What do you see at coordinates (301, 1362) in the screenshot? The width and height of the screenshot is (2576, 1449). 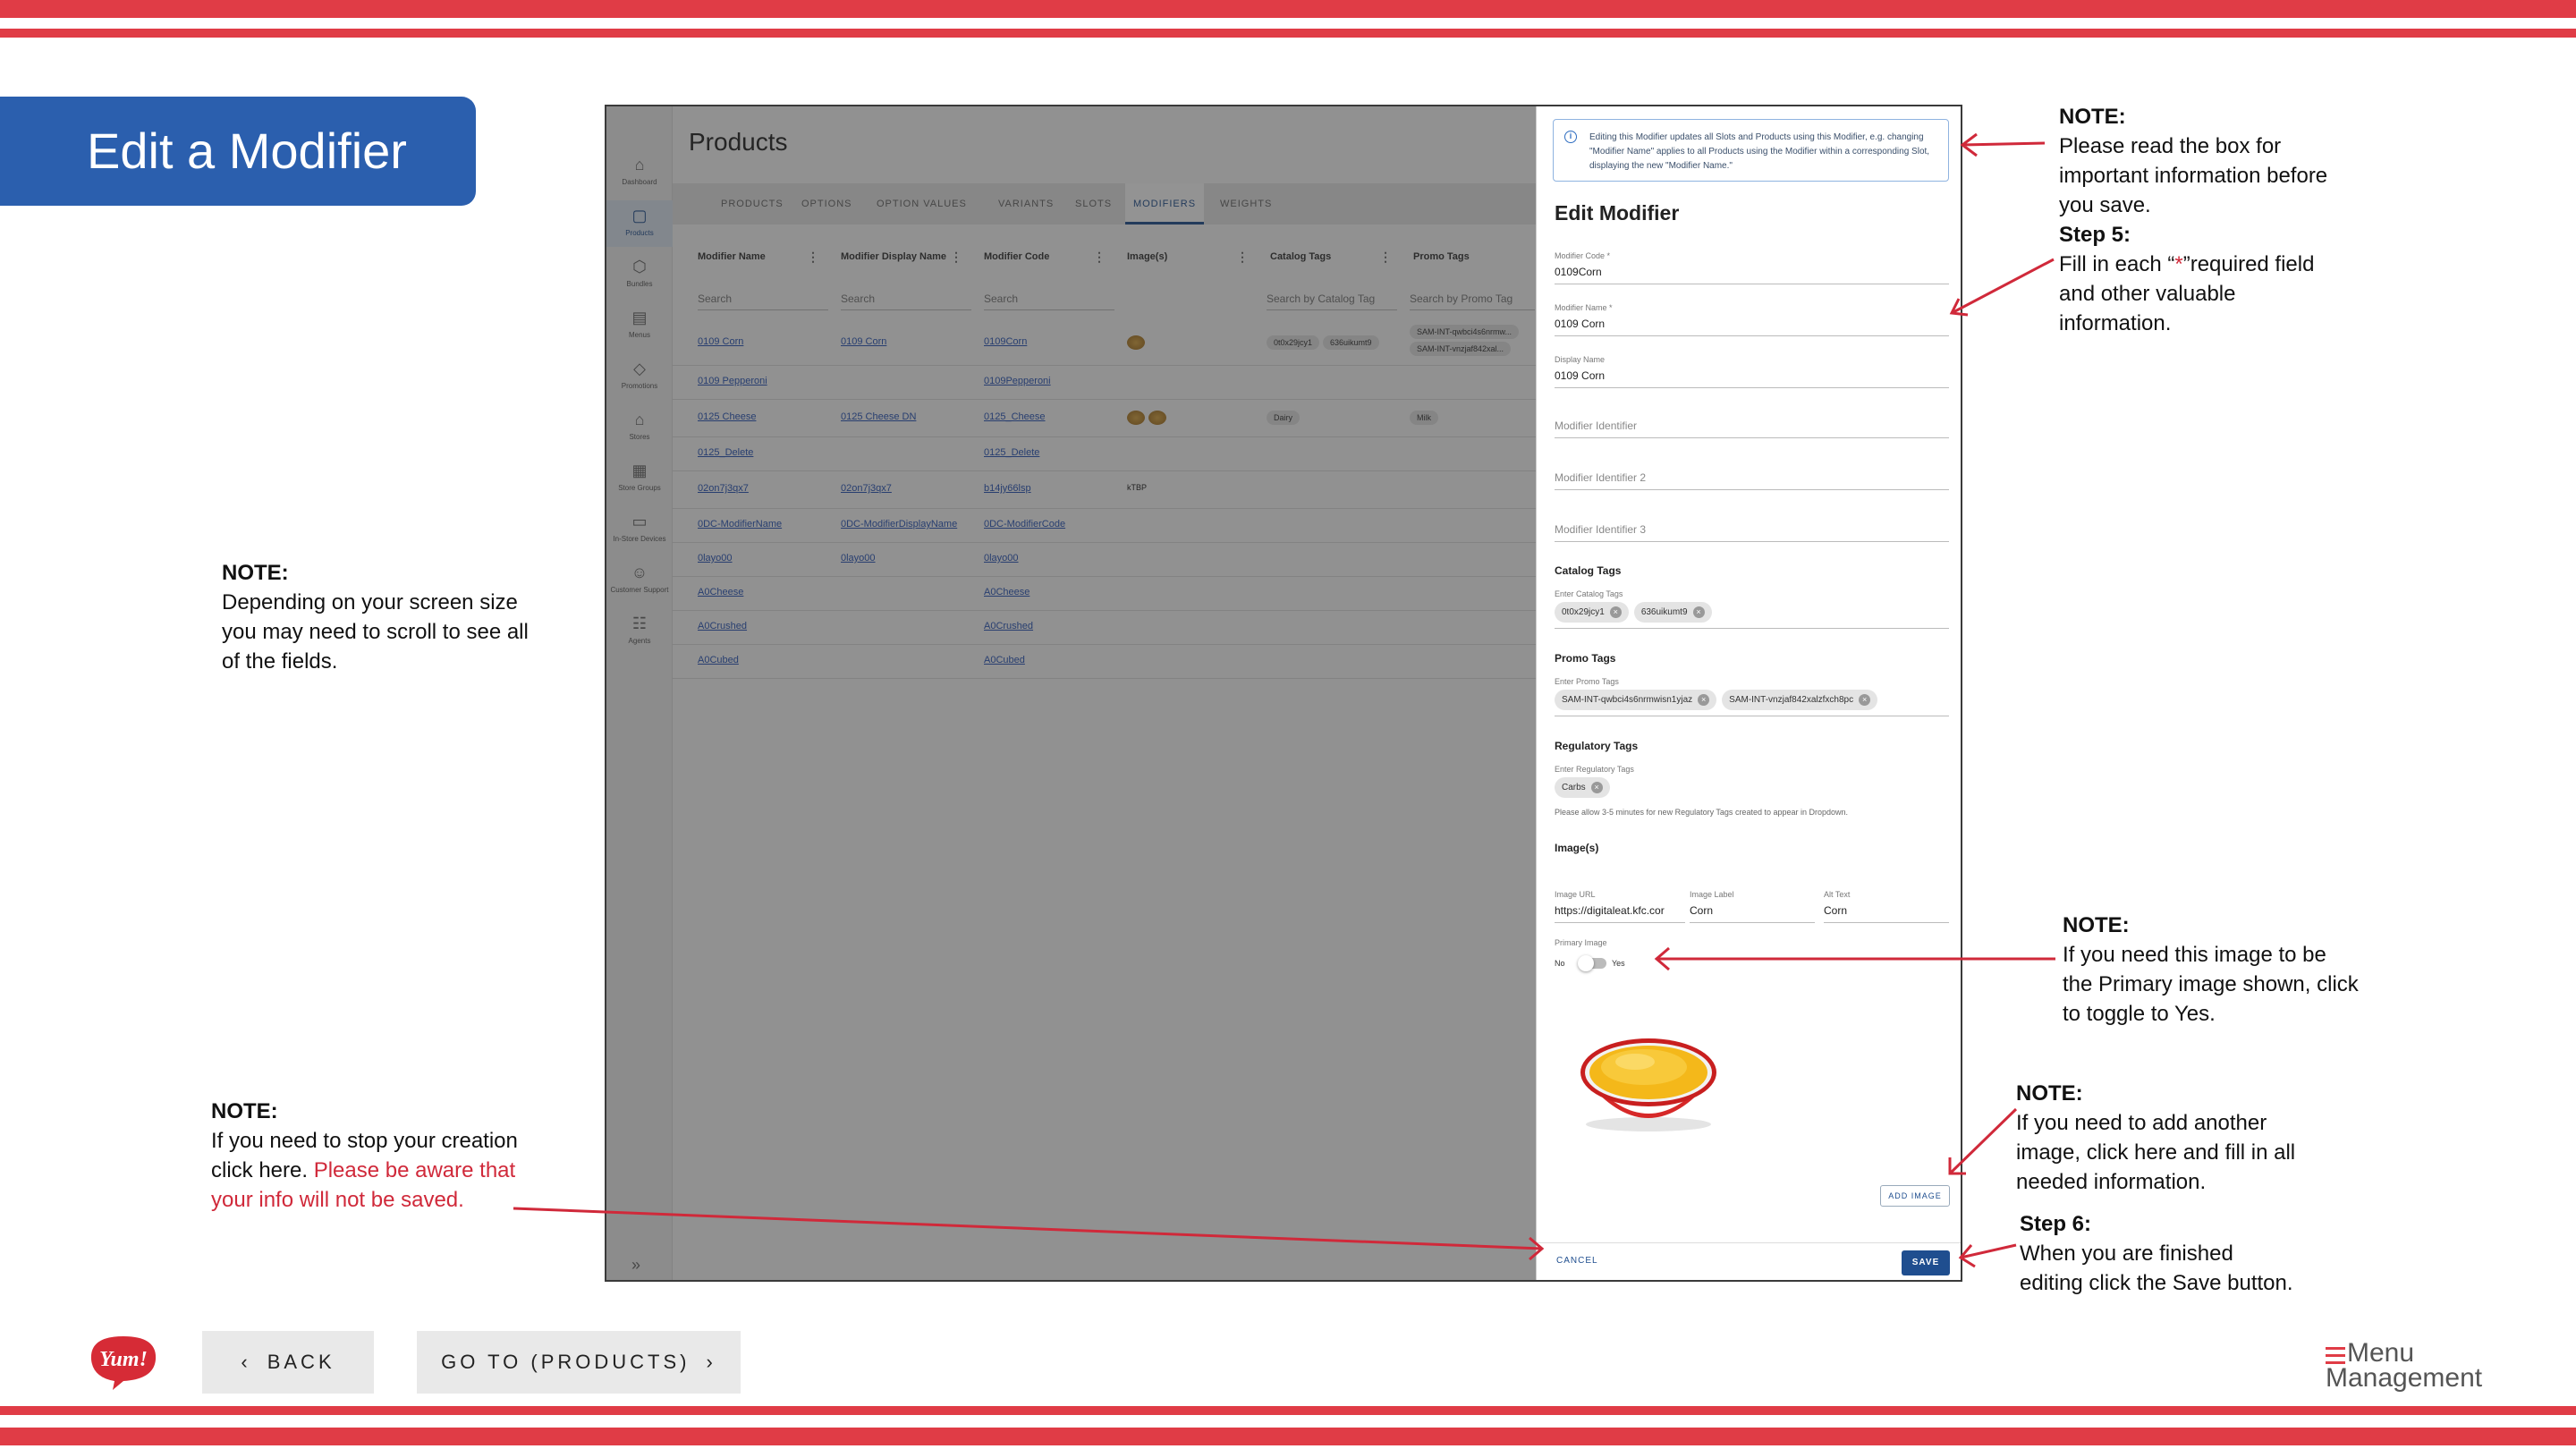 I see `back-label: BACK` at bounding box center [301, 1362].